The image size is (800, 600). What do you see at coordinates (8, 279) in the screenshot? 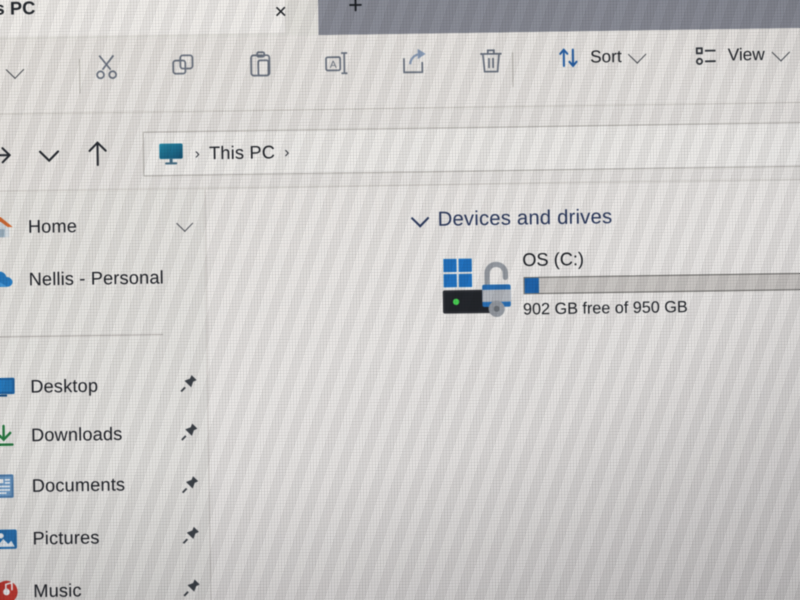
I see `onedrive-icon` at bounding box center [8, 279].